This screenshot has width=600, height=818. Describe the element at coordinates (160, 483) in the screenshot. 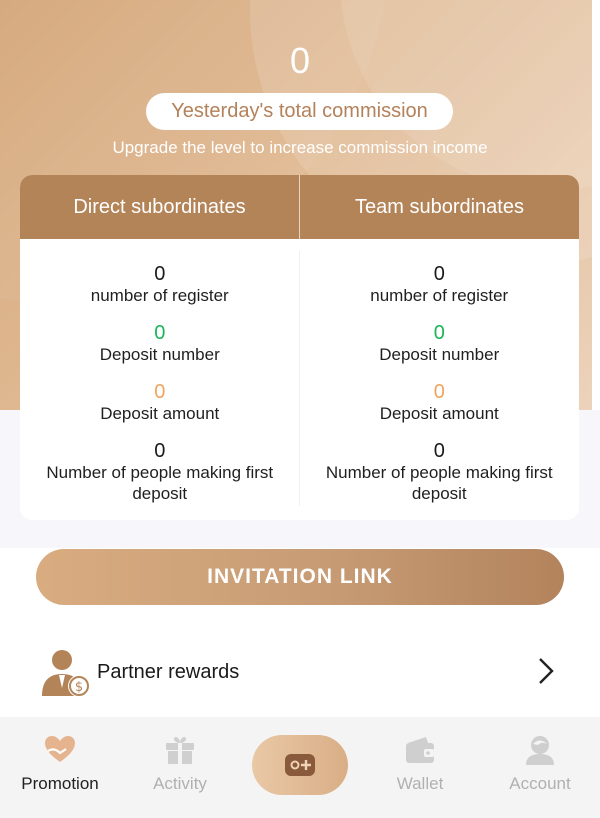

I see `direct-first-deposit-label: Number of people making first deposit` at that location.